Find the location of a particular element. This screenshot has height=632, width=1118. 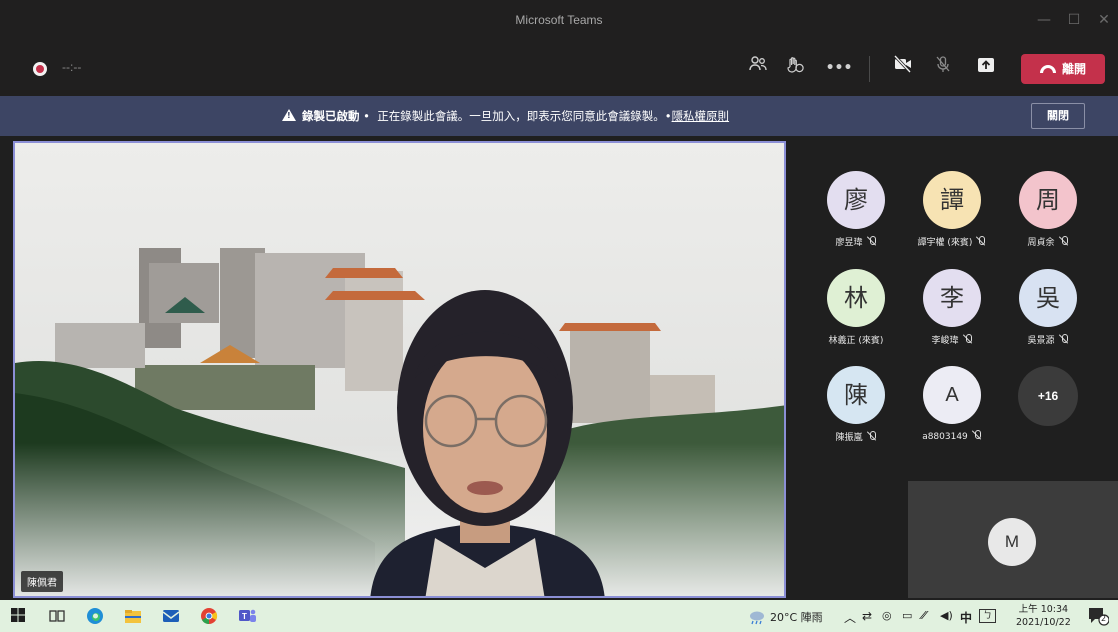

chrome-icon is located at coordinates (209, 616).